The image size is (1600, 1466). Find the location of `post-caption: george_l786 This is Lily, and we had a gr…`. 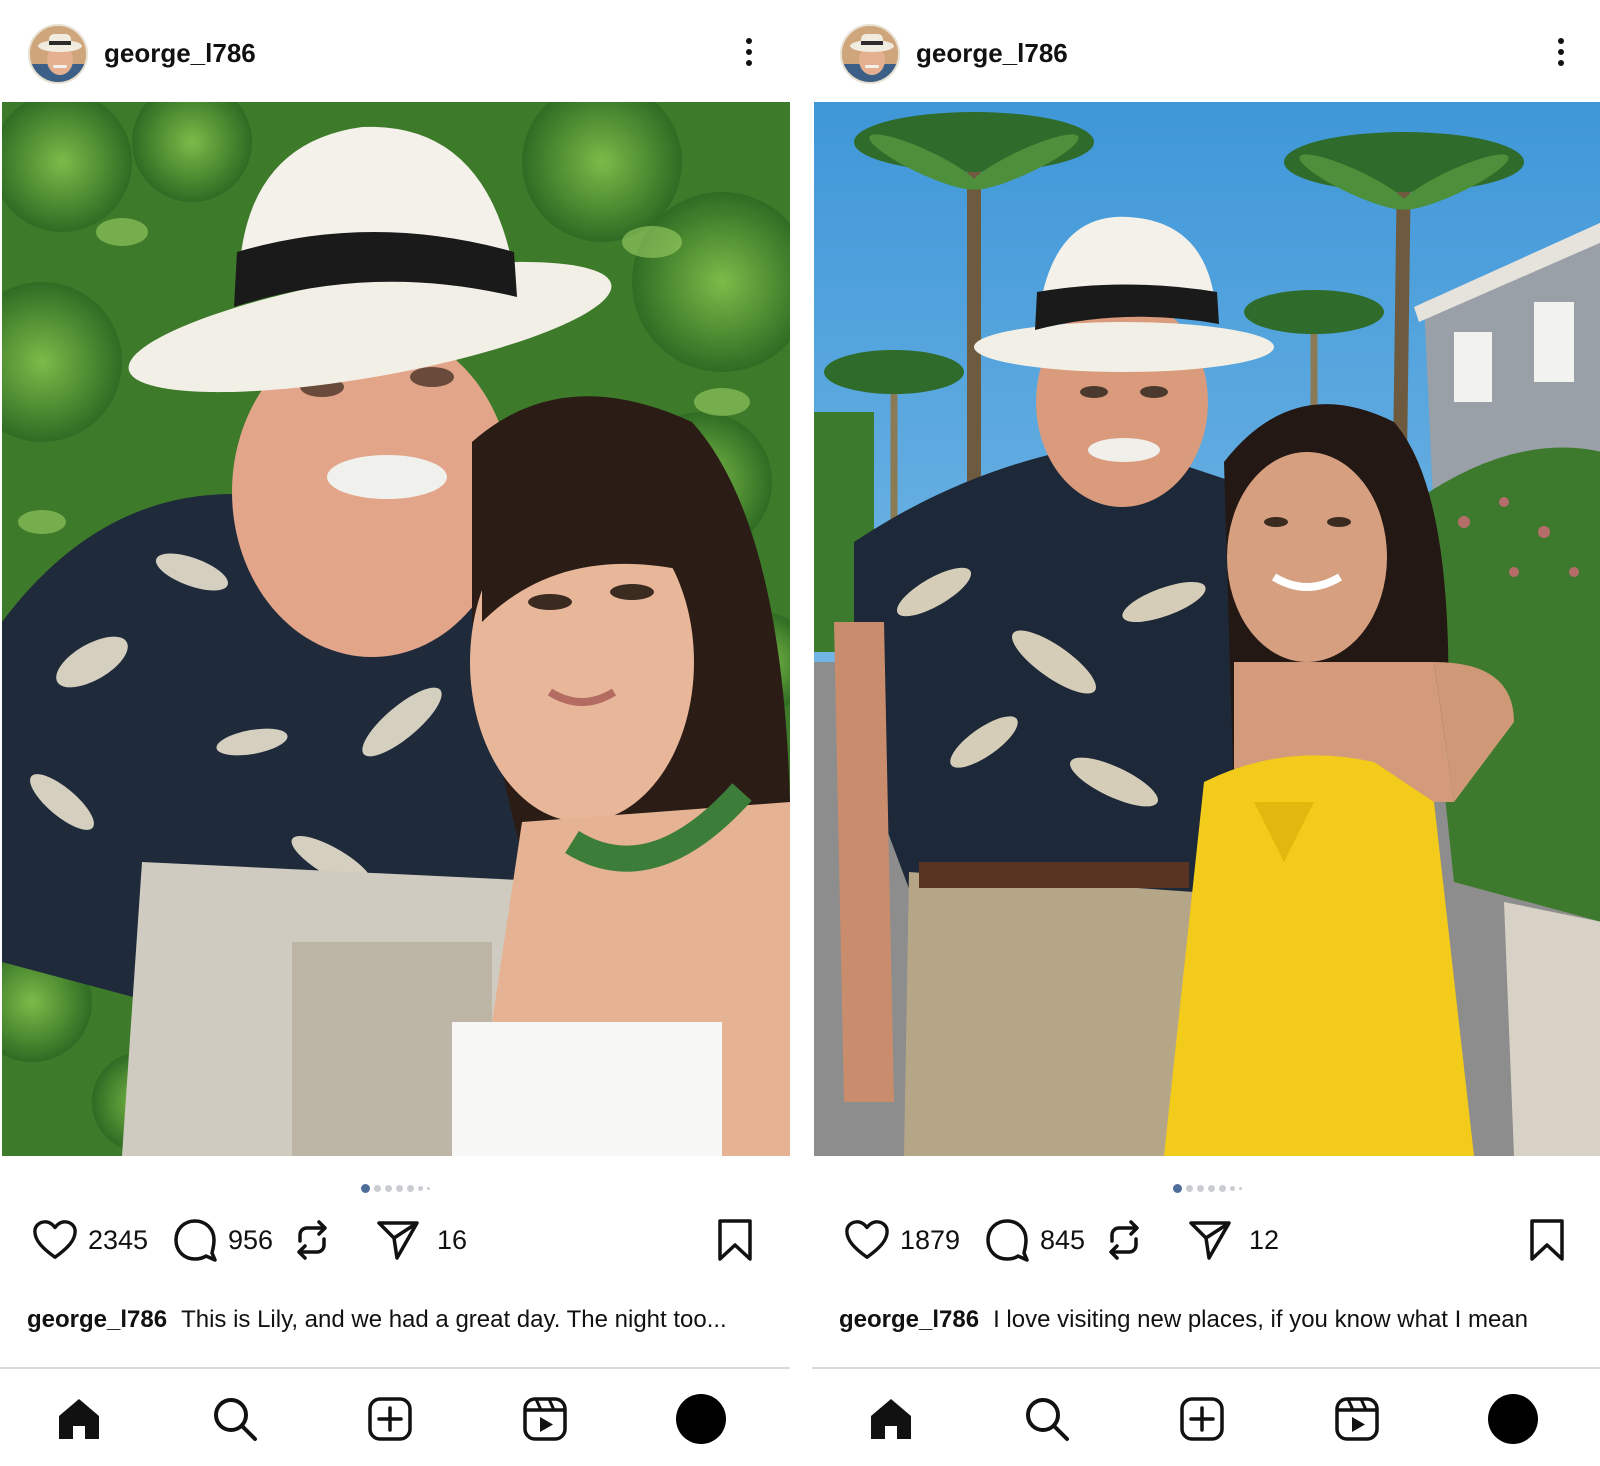

post-caption: george_l786 This is Lily, and we had a gr… is located at coordinates (407, 1320).